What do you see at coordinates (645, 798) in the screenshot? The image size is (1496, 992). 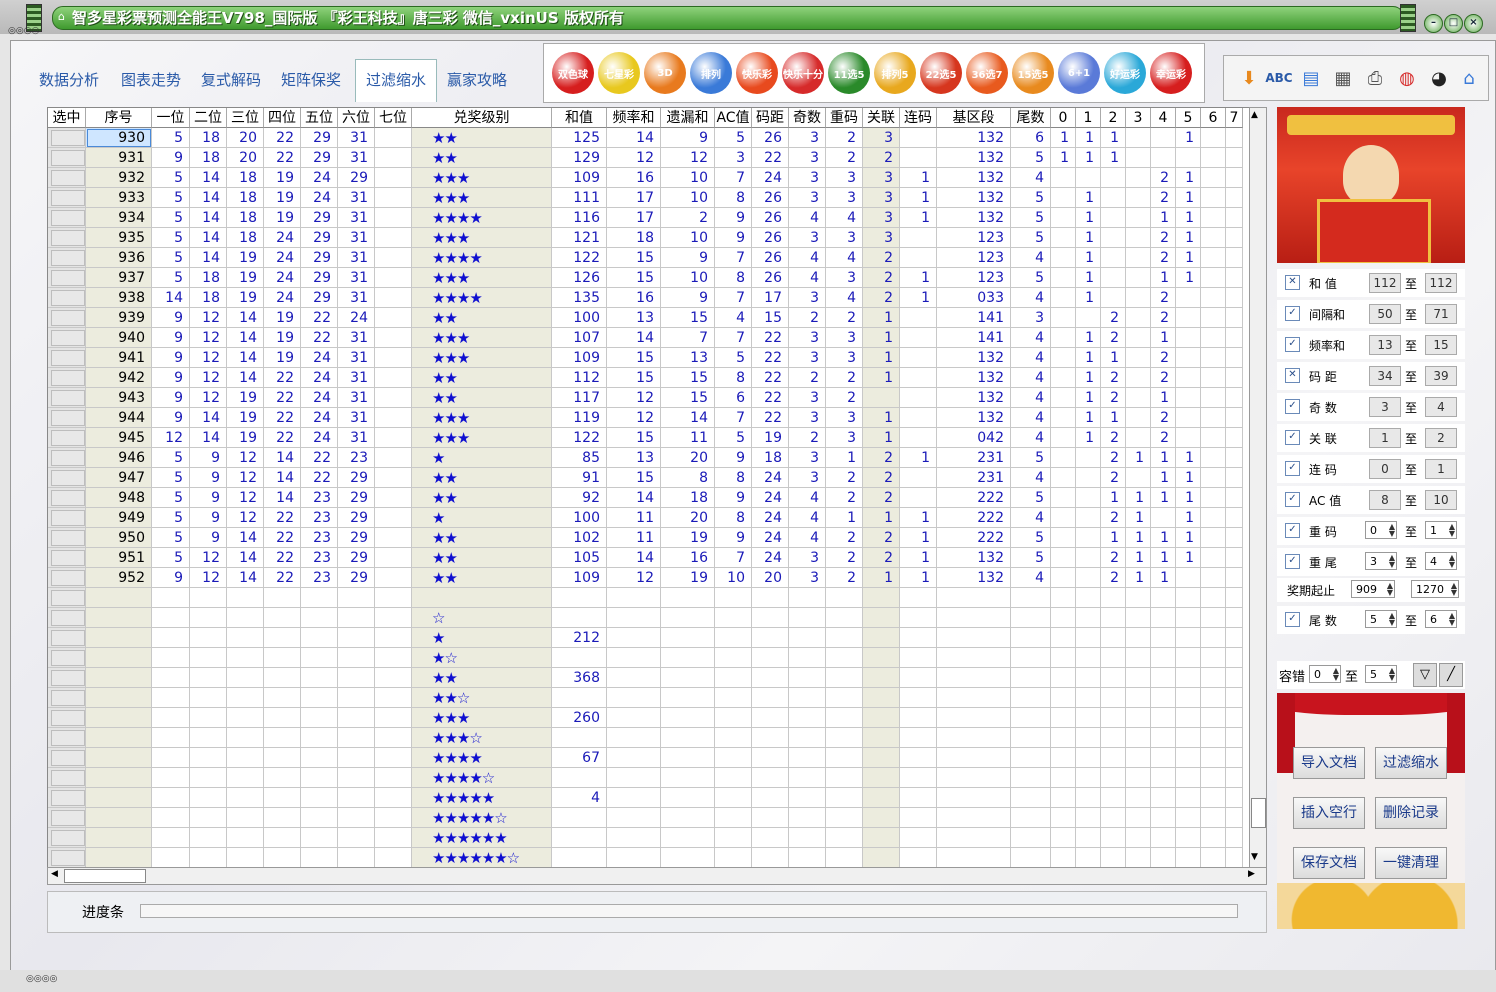 I see `table-row: ★★★★★ 4` at bounding box center [645, 798].